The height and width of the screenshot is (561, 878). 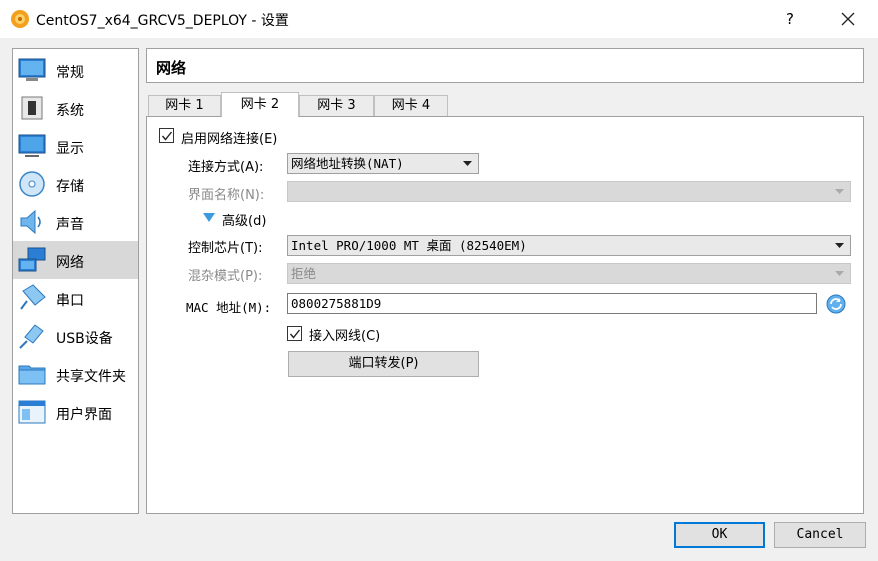 What do you see at coordinates (569, 273) in the screenshot?
I see `promiscuous-mode-select: 拒绝` at bounding box center [569, 273].